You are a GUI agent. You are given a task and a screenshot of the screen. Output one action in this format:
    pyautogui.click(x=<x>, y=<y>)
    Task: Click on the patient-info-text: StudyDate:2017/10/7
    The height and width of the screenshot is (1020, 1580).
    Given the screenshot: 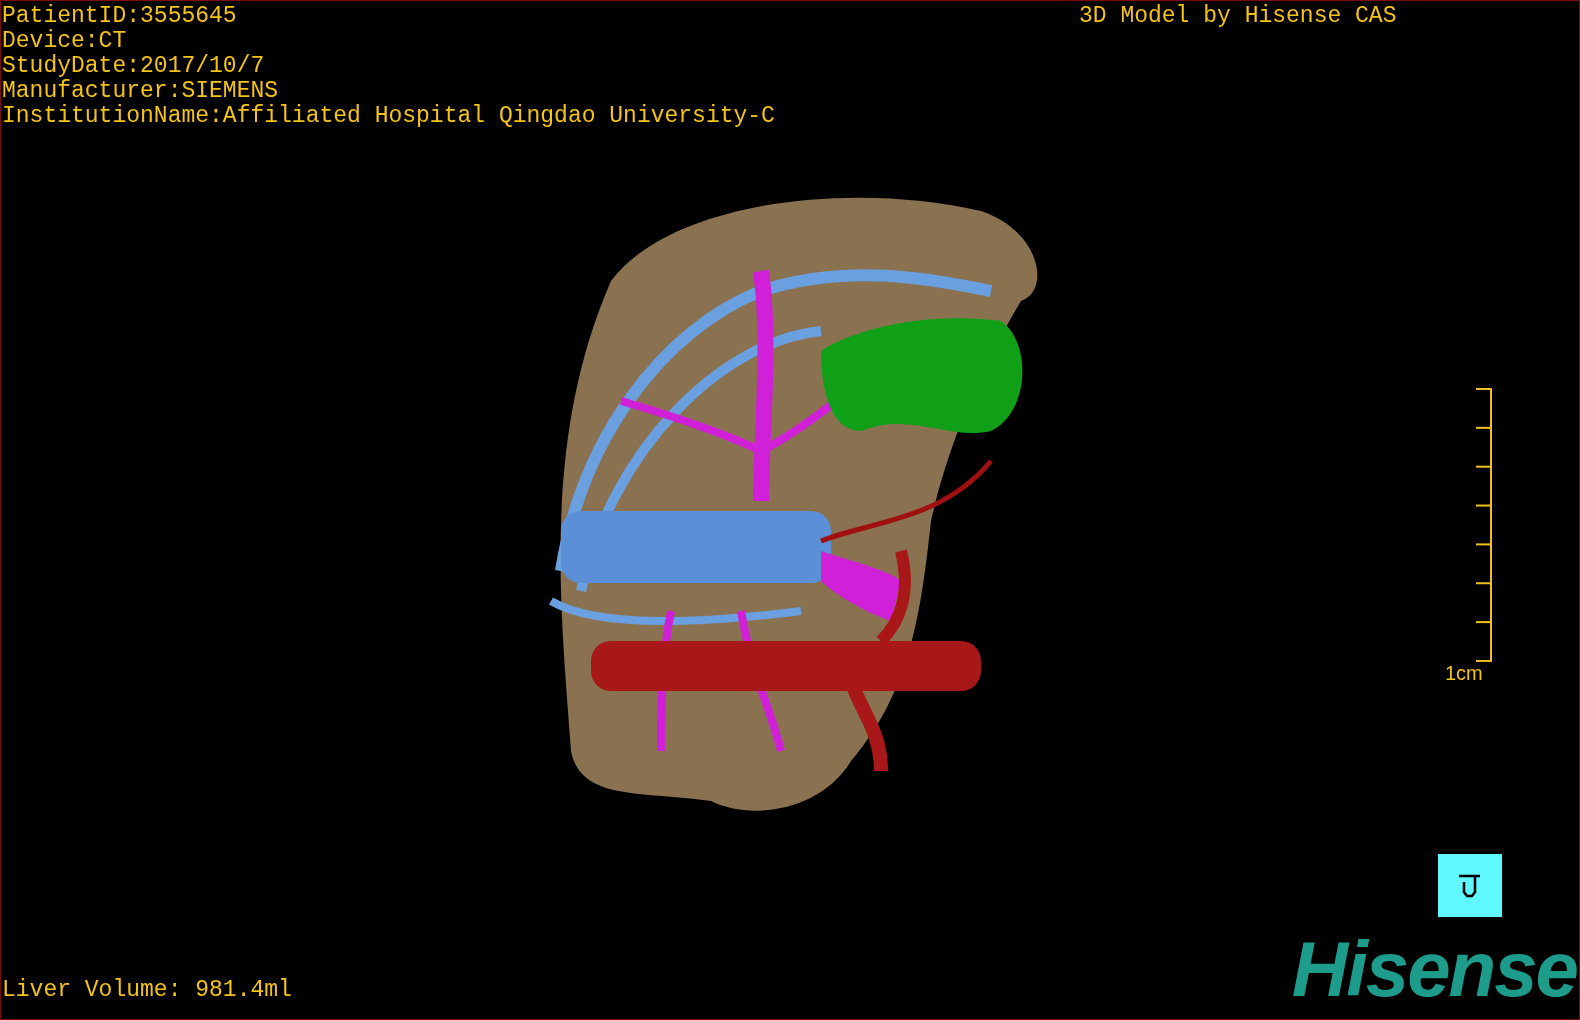 What is the action you would take?
    pyautogui.click(x=134, y=66)
    